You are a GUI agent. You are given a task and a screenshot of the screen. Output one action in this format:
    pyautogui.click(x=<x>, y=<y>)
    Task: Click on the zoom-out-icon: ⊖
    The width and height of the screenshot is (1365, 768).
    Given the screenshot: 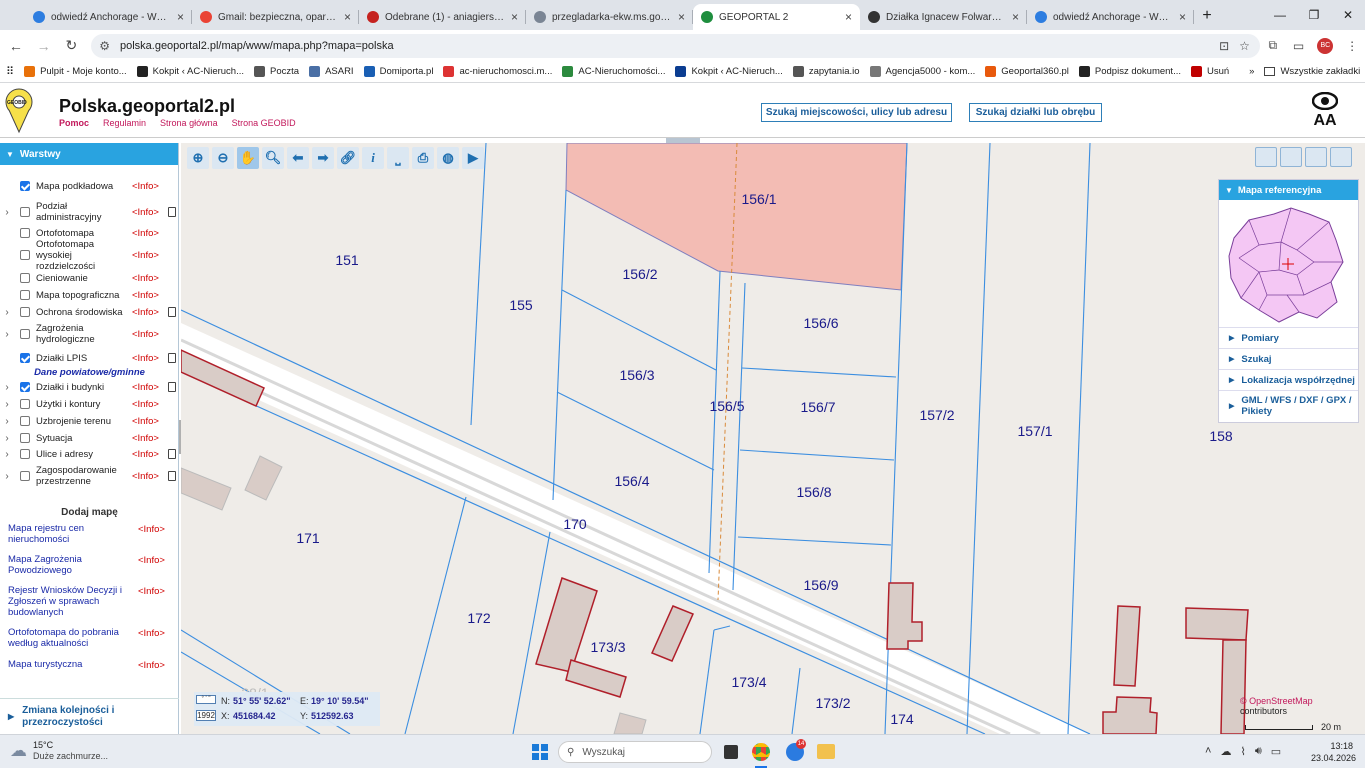 What is the action you would take?
    pyautogui.click(x=223, y=158)
    